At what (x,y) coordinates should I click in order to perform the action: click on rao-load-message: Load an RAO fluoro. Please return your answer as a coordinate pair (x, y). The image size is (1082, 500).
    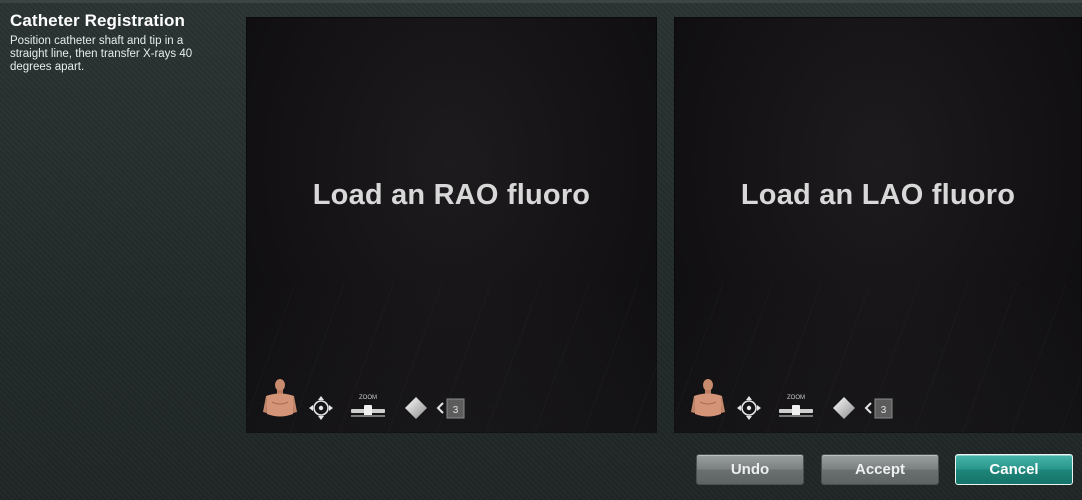
    Looking at the image, I should click on (451, 195).